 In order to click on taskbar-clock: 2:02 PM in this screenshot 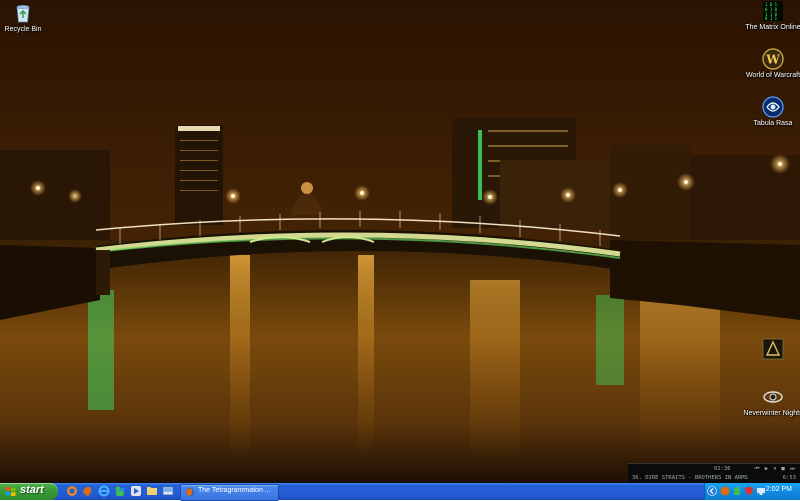, I will do `click(779, 489)`.